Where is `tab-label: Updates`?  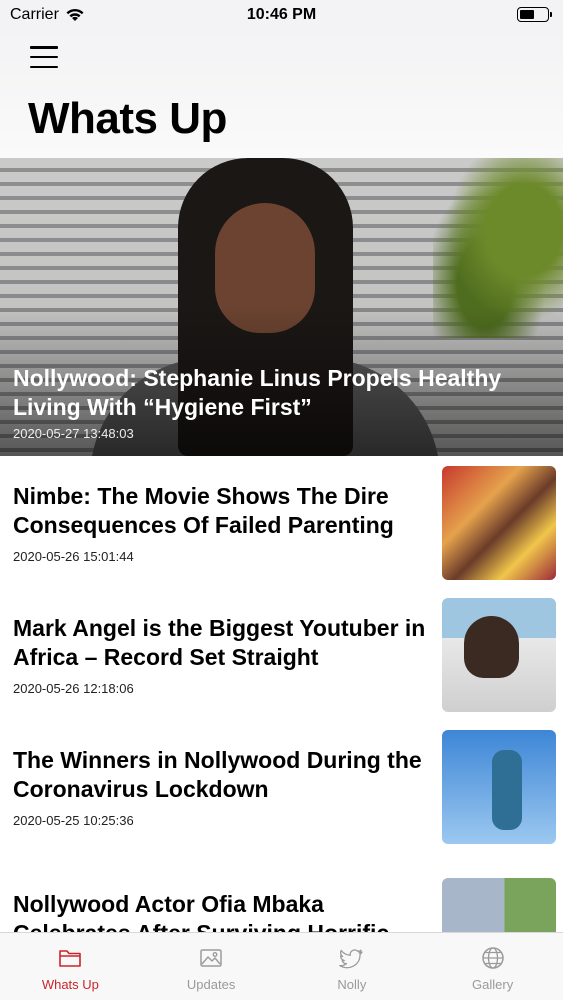 tab-label: Updates is located at coordinates (211, 984).